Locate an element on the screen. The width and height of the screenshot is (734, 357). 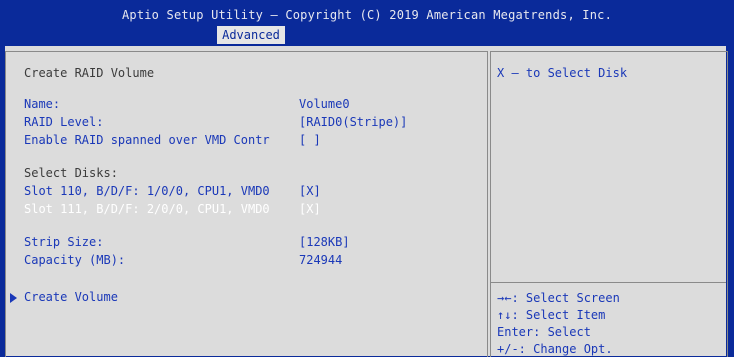
help-divider is located at coordinates (608, 282).